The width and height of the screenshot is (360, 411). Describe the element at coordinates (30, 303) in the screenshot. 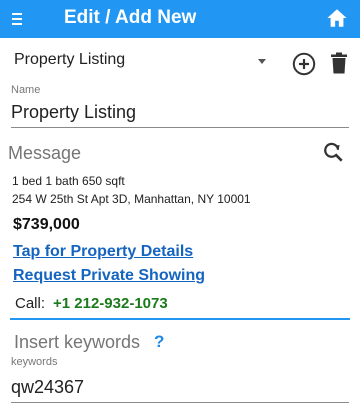

I see `call-label: Call:` at that location.